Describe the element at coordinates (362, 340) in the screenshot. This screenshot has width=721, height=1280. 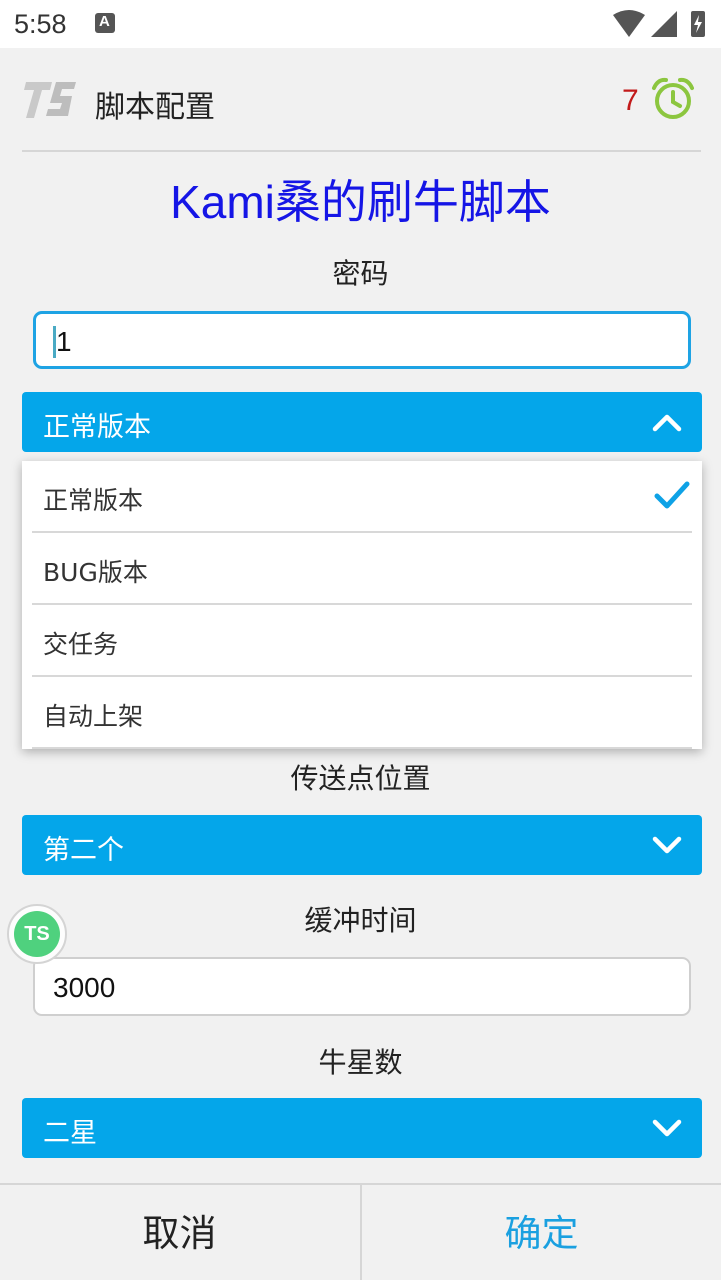
I see `password-input: 1` at that location.